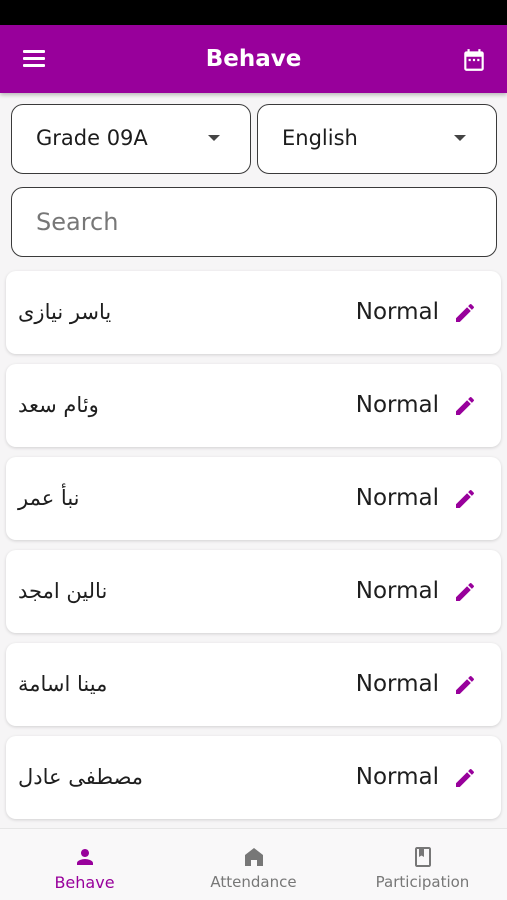 The image size is (507, 900). What do you see at coordinates (320, 138) in the screenshot?
I see `subject-dropdown-value: English` at bounding box center [320, 138].